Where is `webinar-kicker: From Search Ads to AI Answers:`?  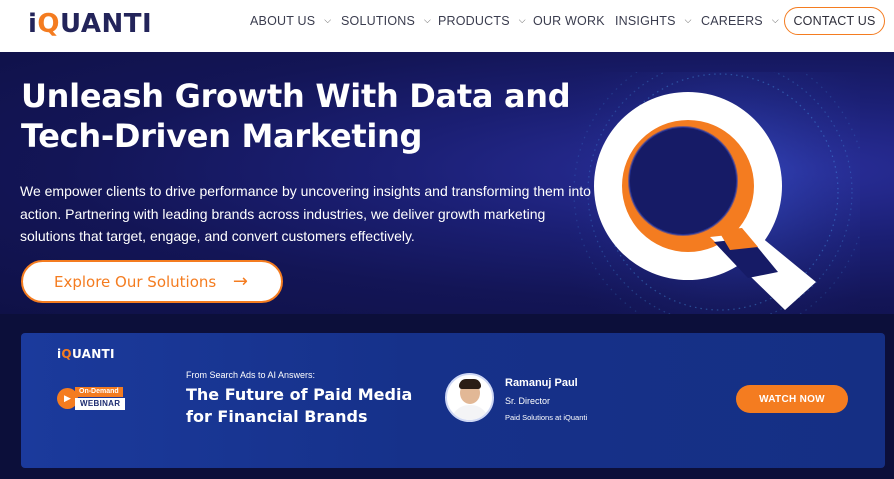 webinar-kicker: From Search Ads to AI Answers: is located at coordinates (251, 375).